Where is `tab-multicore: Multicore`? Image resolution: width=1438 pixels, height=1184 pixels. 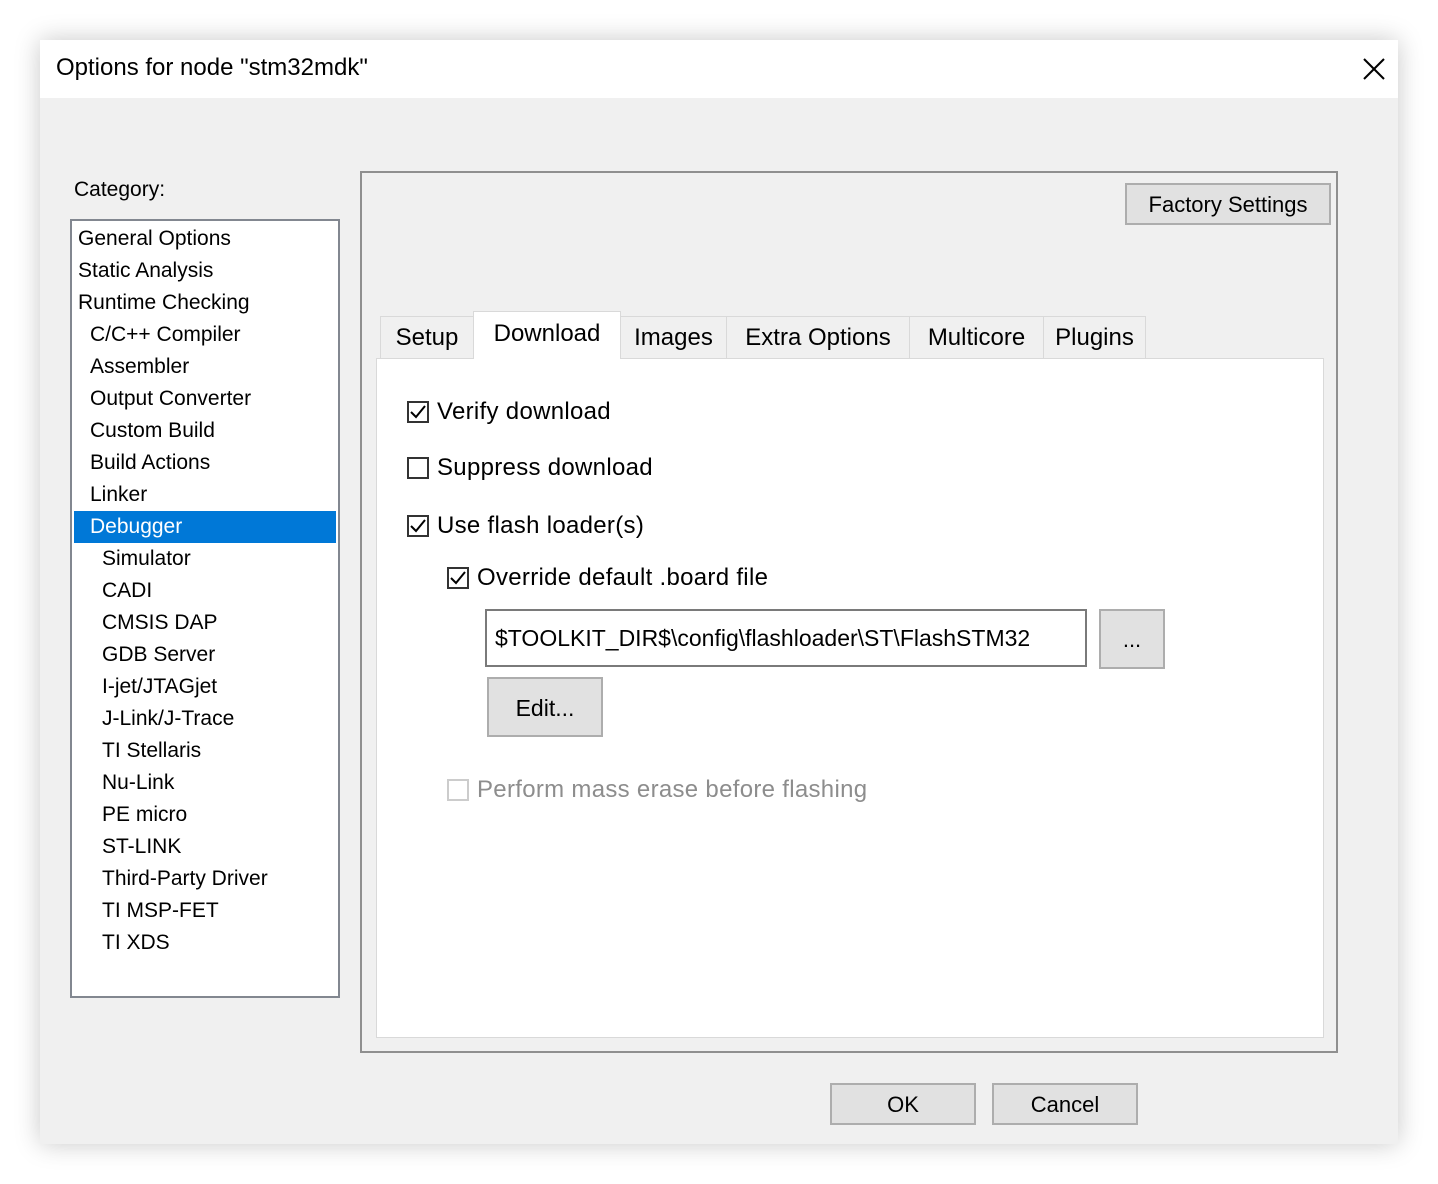
tab-multicore: Multicore is located at coordinates (976, 337).